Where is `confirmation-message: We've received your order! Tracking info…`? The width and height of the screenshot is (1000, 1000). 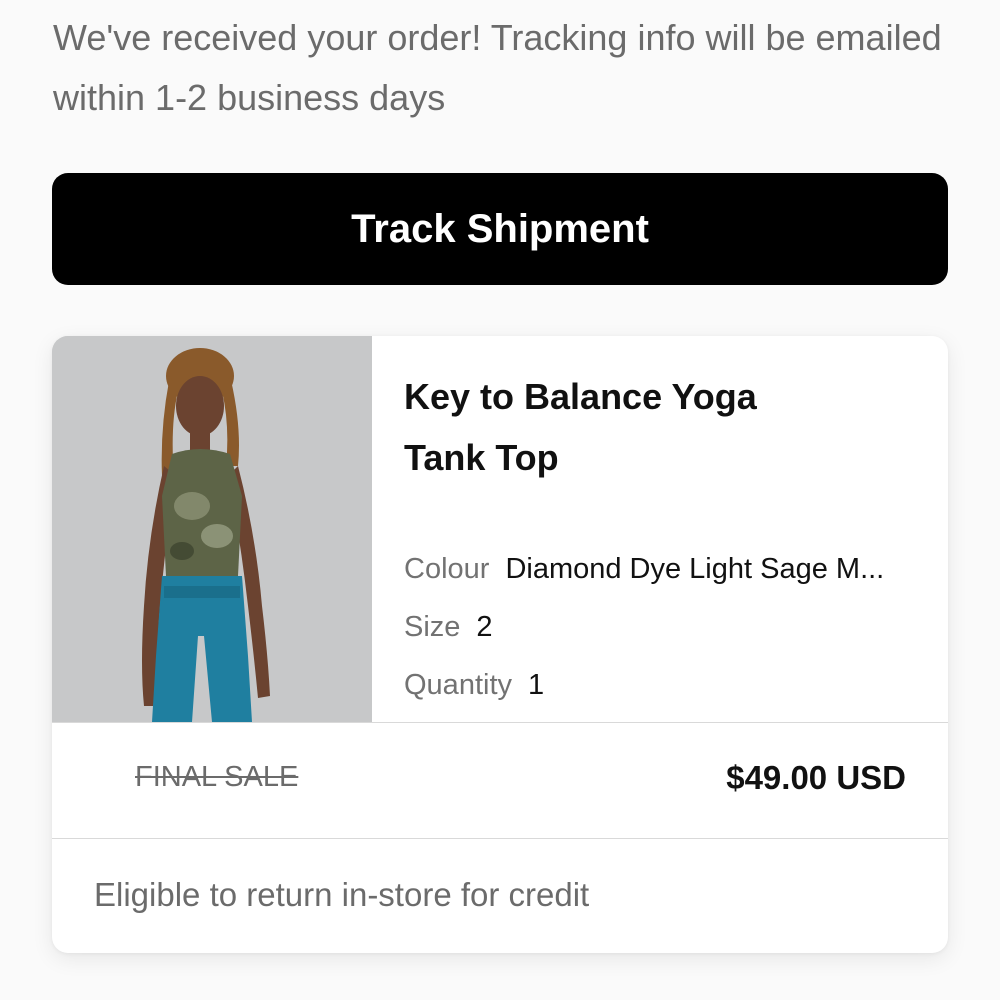
confirmation-message: We've received your order! Tracking info… is located at coordinates (497, 67).